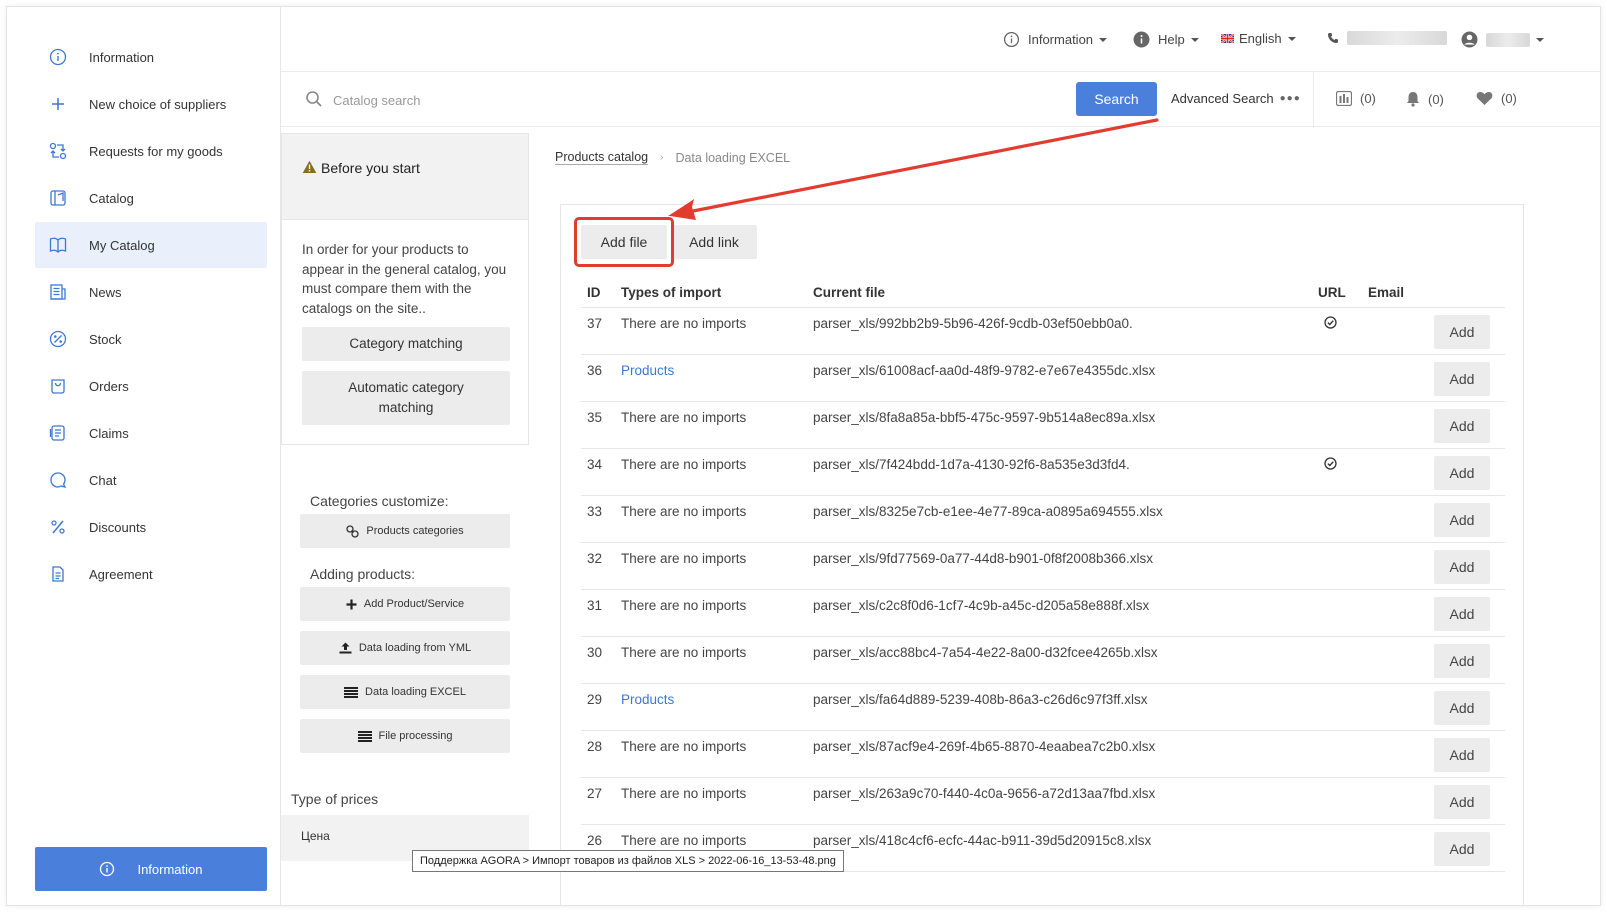 The height and width of the screenshot is (912, 1607). Describe the element at coordinates (1540, 39) in the screenshot. I see `chevron-down-icon` at that location.